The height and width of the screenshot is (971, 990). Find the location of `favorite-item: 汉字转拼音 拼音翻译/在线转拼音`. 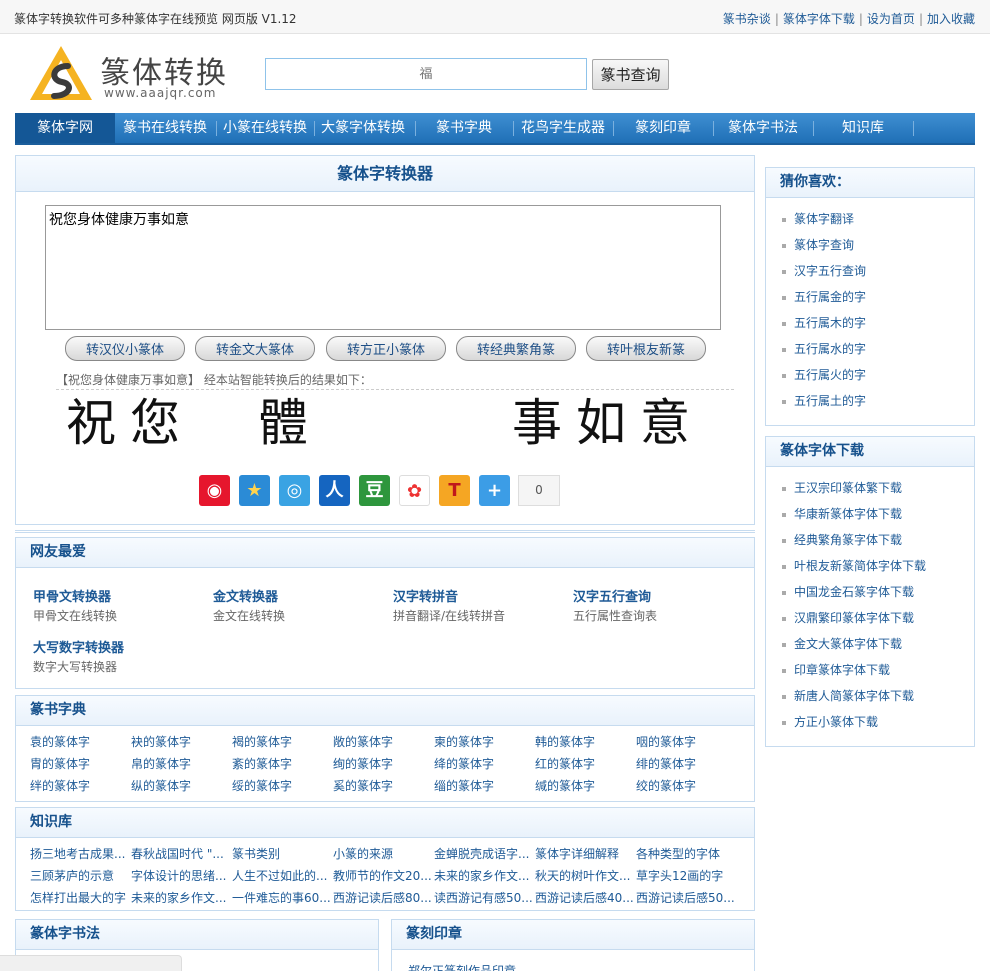

favorite-item: 汉字转拼音 拼音翻译/在线转拼音 is located at coordinates (483, 605).